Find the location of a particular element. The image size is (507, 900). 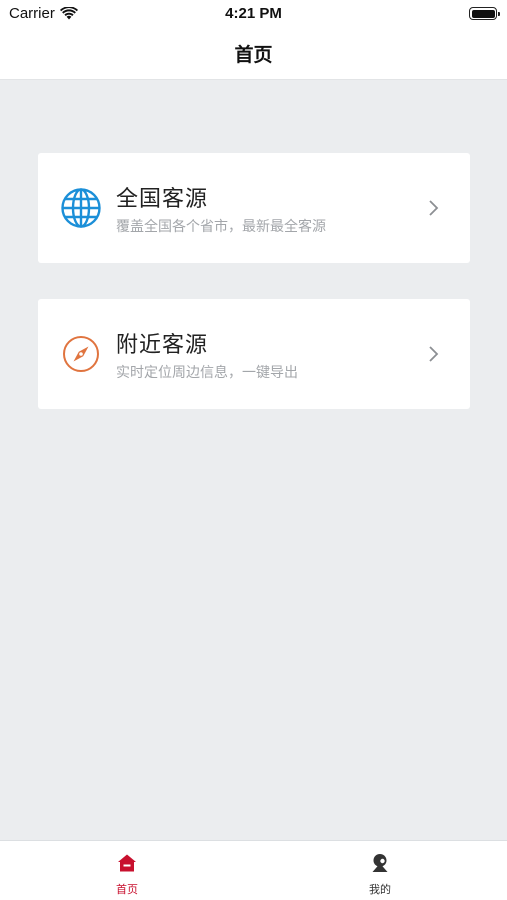

battery-icon is located at coordinates (484, 13).